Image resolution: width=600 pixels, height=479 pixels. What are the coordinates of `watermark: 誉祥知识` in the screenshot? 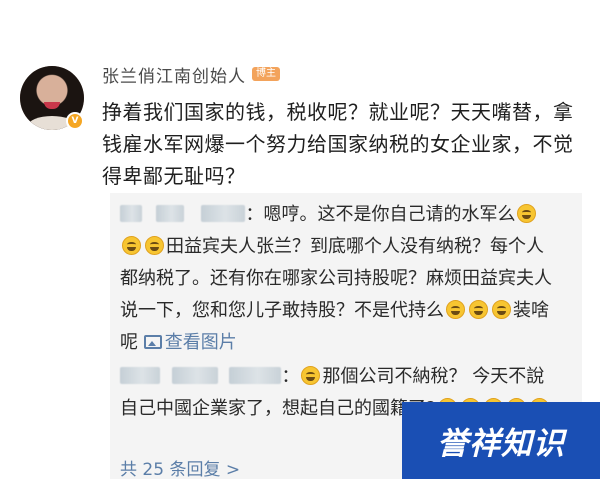 It's located at (501, 440).